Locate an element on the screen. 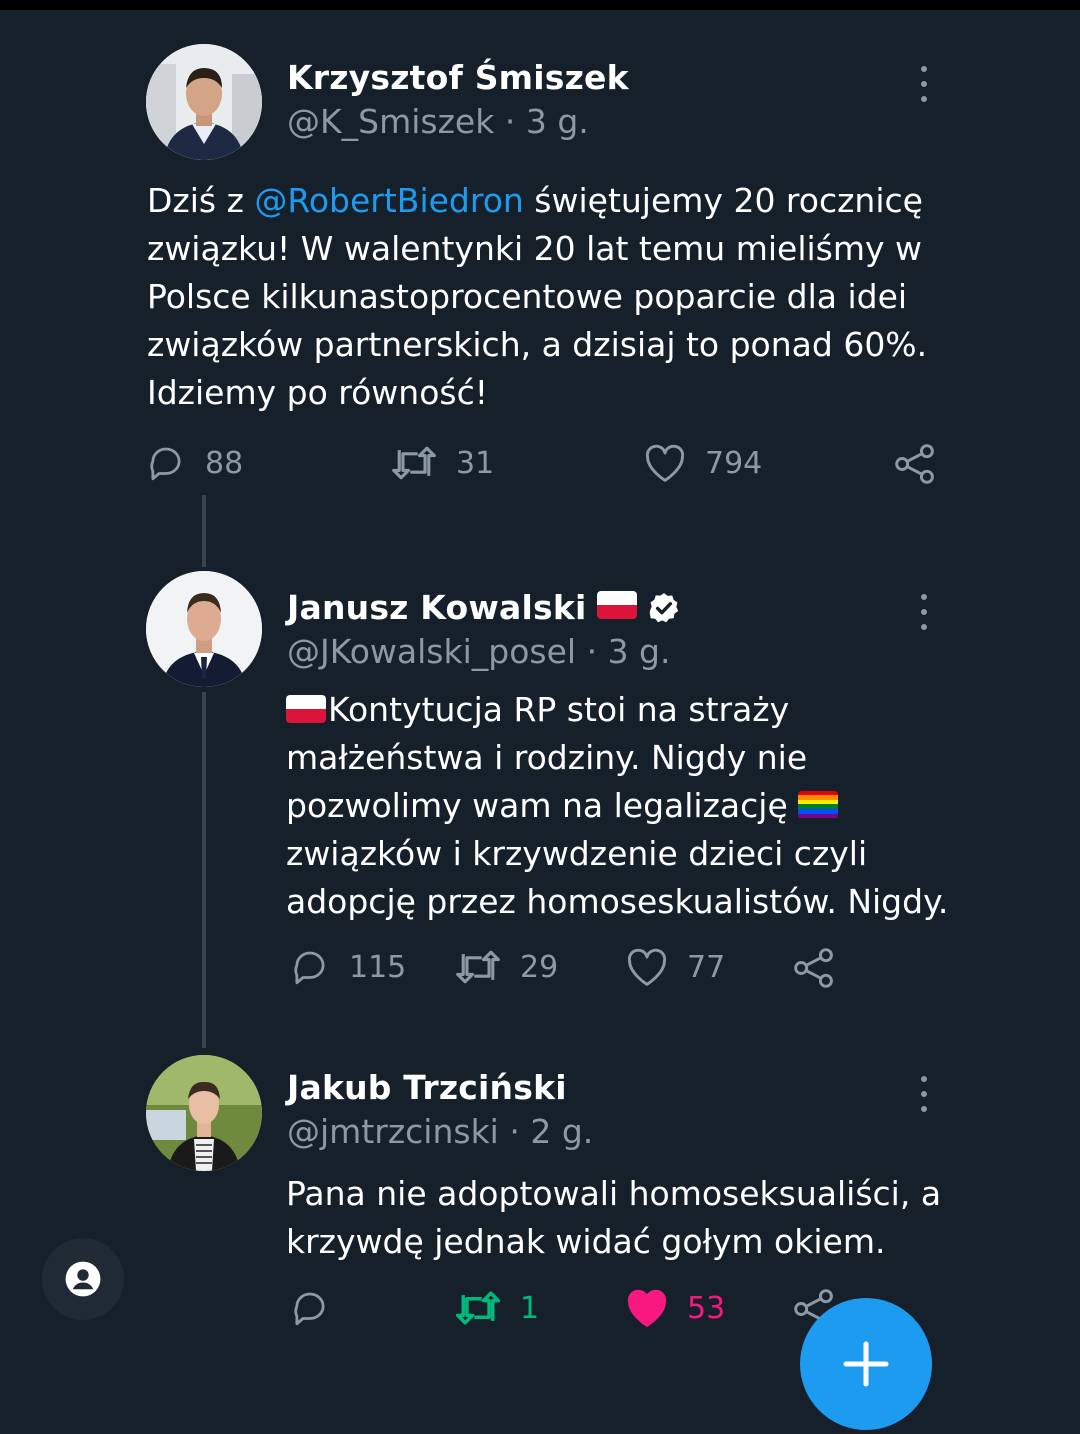  author-name: Krzysztof Śmiszek is located at coordinates (458, 77).